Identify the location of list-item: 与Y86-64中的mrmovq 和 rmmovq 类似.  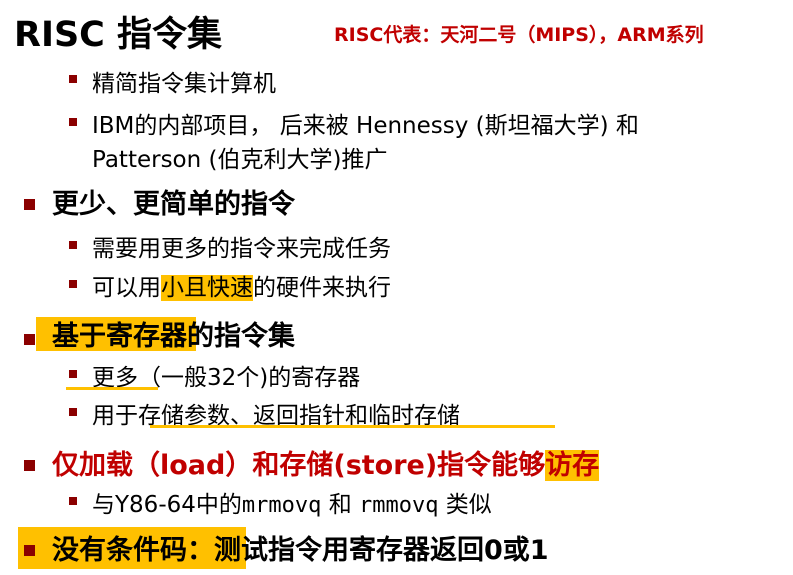
(292, 502).